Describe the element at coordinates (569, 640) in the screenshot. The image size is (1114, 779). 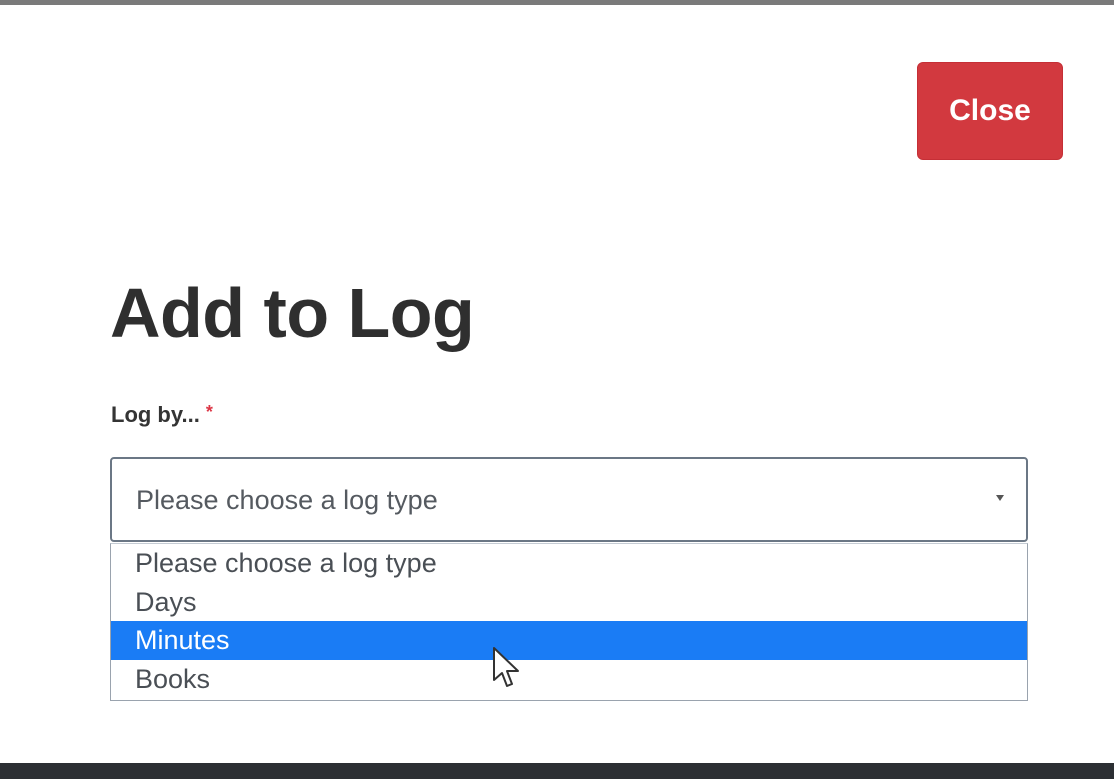
I see `option-minutes: Minutes` at that location.